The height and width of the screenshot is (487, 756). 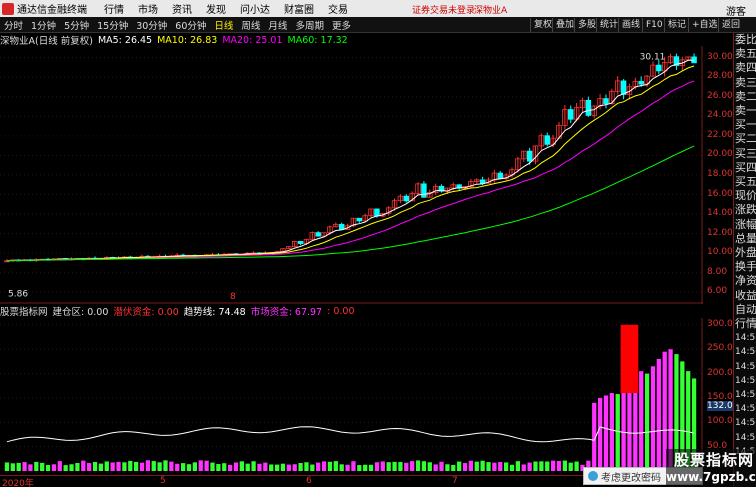 What do you see at coordinates (214, 312) in the screenshot?
I see `trend-label: 趋势线: 74.48` at bounding box center [214, 312].